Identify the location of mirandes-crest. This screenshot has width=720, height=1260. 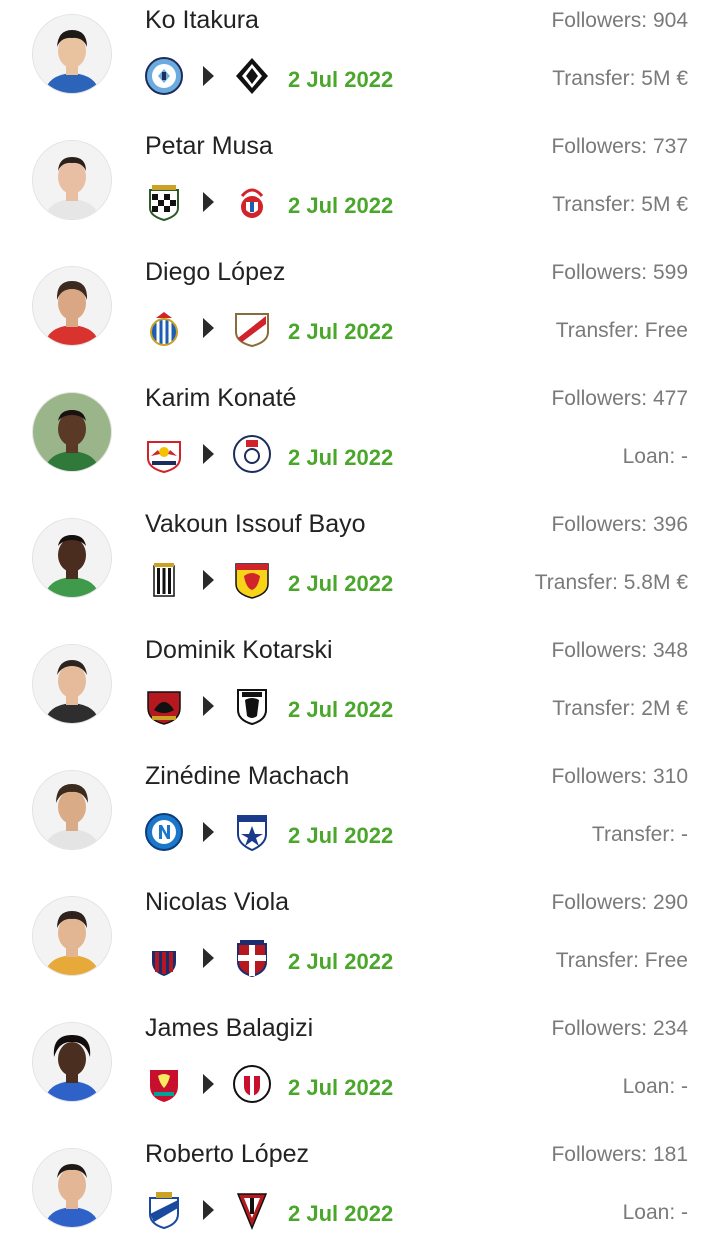
(252, 1210).